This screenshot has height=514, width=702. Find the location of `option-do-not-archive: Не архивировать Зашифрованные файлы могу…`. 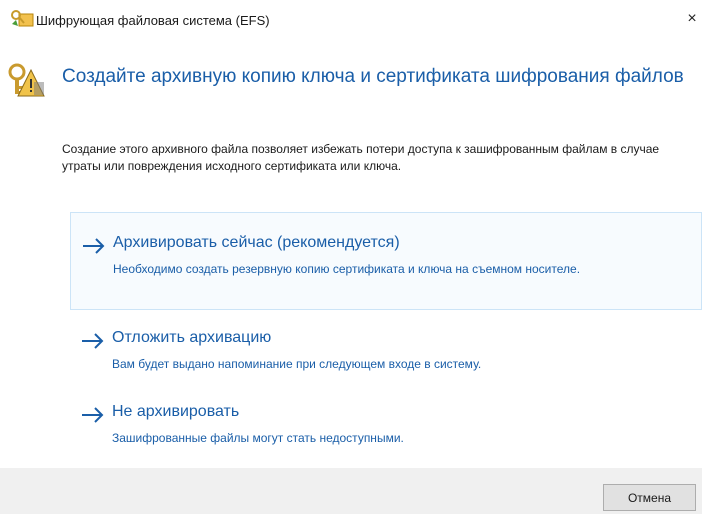

option-do-not-archive: Не архивировать Зашифрованные файлы могу… is located at coordinates (386, 422).